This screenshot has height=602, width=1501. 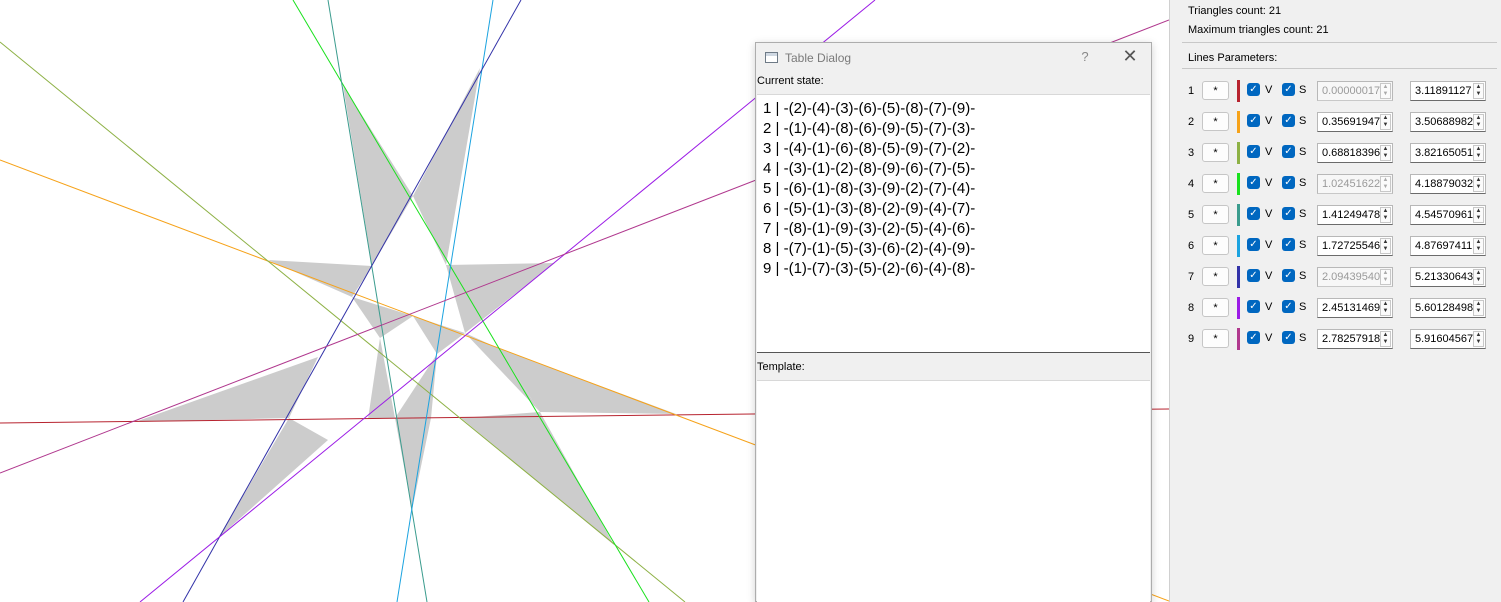 What do you see at coordinates (1355, 91) in the screenshot?
I see `angle-spinbox: 0.00000017 ▲ ▼` at bounding box center [1355, 91].